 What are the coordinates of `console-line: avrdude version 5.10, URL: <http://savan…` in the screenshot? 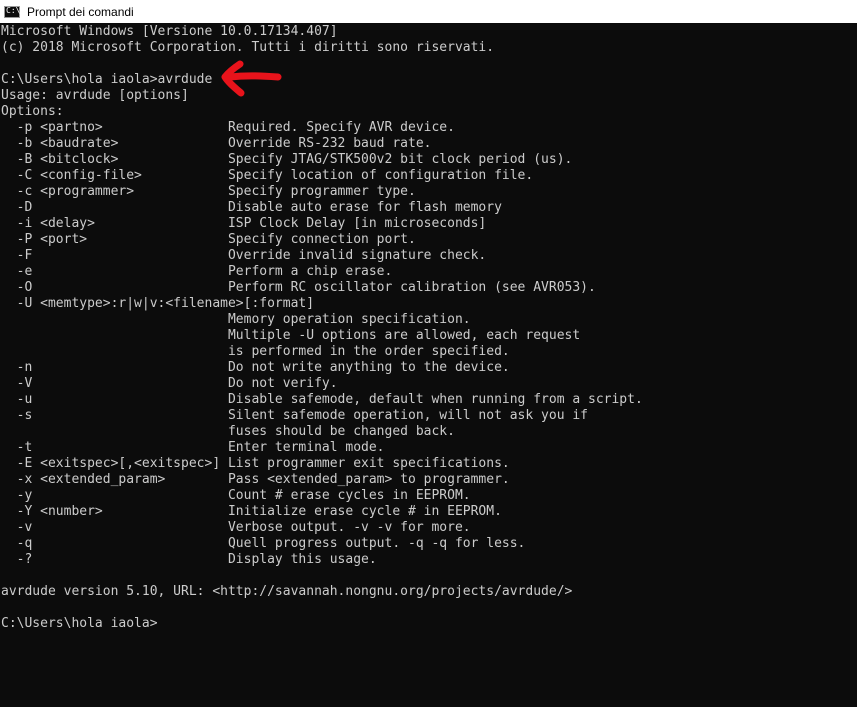 It's located at (287, 591).